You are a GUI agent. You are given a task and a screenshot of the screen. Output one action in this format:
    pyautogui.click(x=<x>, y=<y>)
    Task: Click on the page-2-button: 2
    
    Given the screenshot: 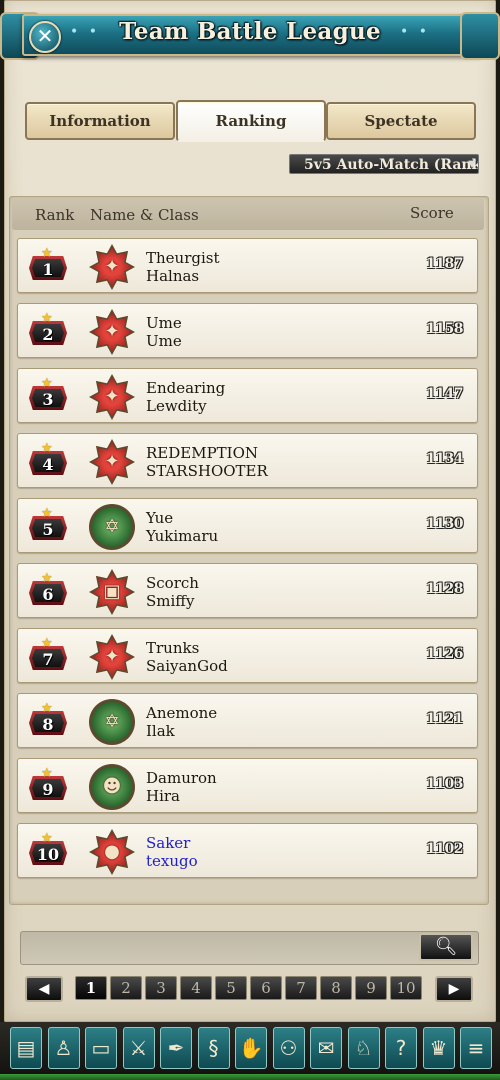 What is the action you would take?
    pyautogui.click(x=126, y=988)
    